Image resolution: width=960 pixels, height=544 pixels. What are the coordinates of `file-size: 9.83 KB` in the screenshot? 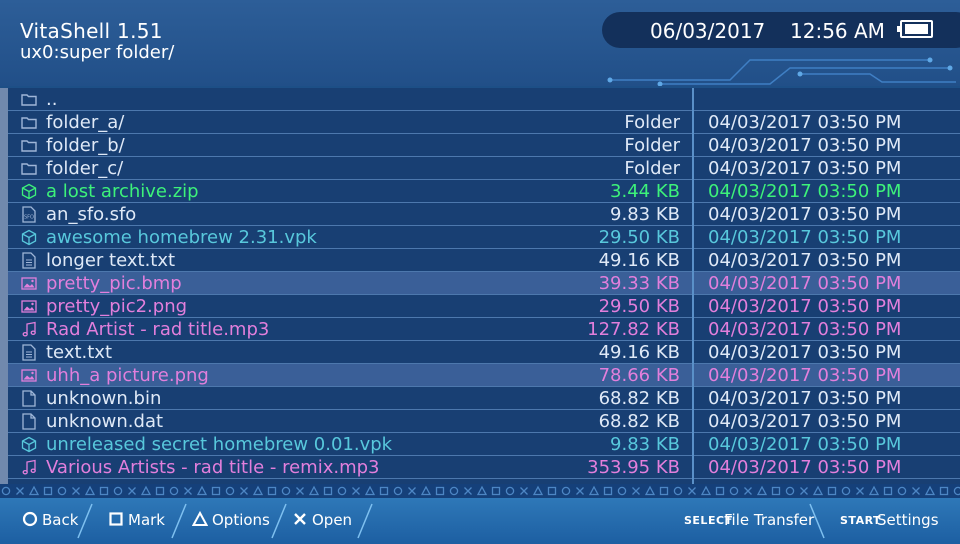 It's located at (645, 444).